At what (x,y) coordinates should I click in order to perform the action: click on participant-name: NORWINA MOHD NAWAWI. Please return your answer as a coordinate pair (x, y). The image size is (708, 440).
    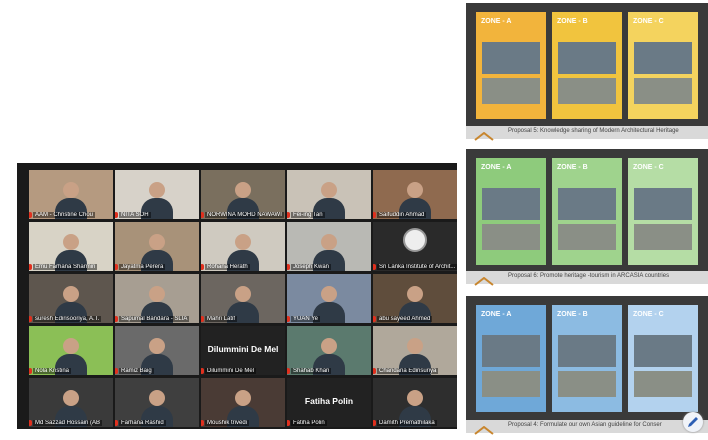
    Looking at the image, I should click on (244, 215).